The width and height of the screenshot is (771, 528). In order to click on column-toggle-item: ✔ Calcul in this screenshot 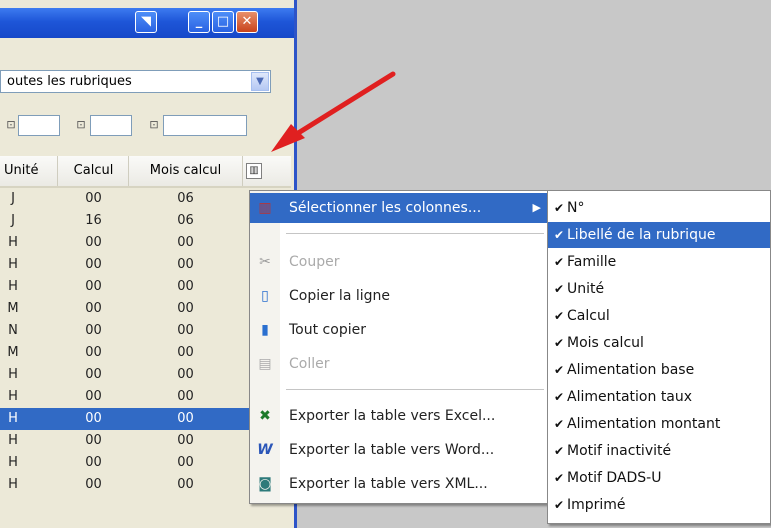, I will do `click(659, 316)`.